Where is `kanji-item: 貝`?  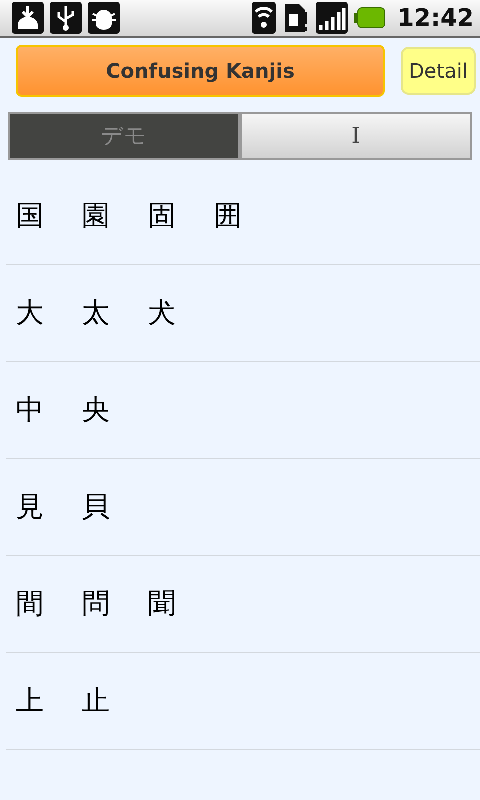 kanji-item: 貝 is located at coordinates (105, 507).